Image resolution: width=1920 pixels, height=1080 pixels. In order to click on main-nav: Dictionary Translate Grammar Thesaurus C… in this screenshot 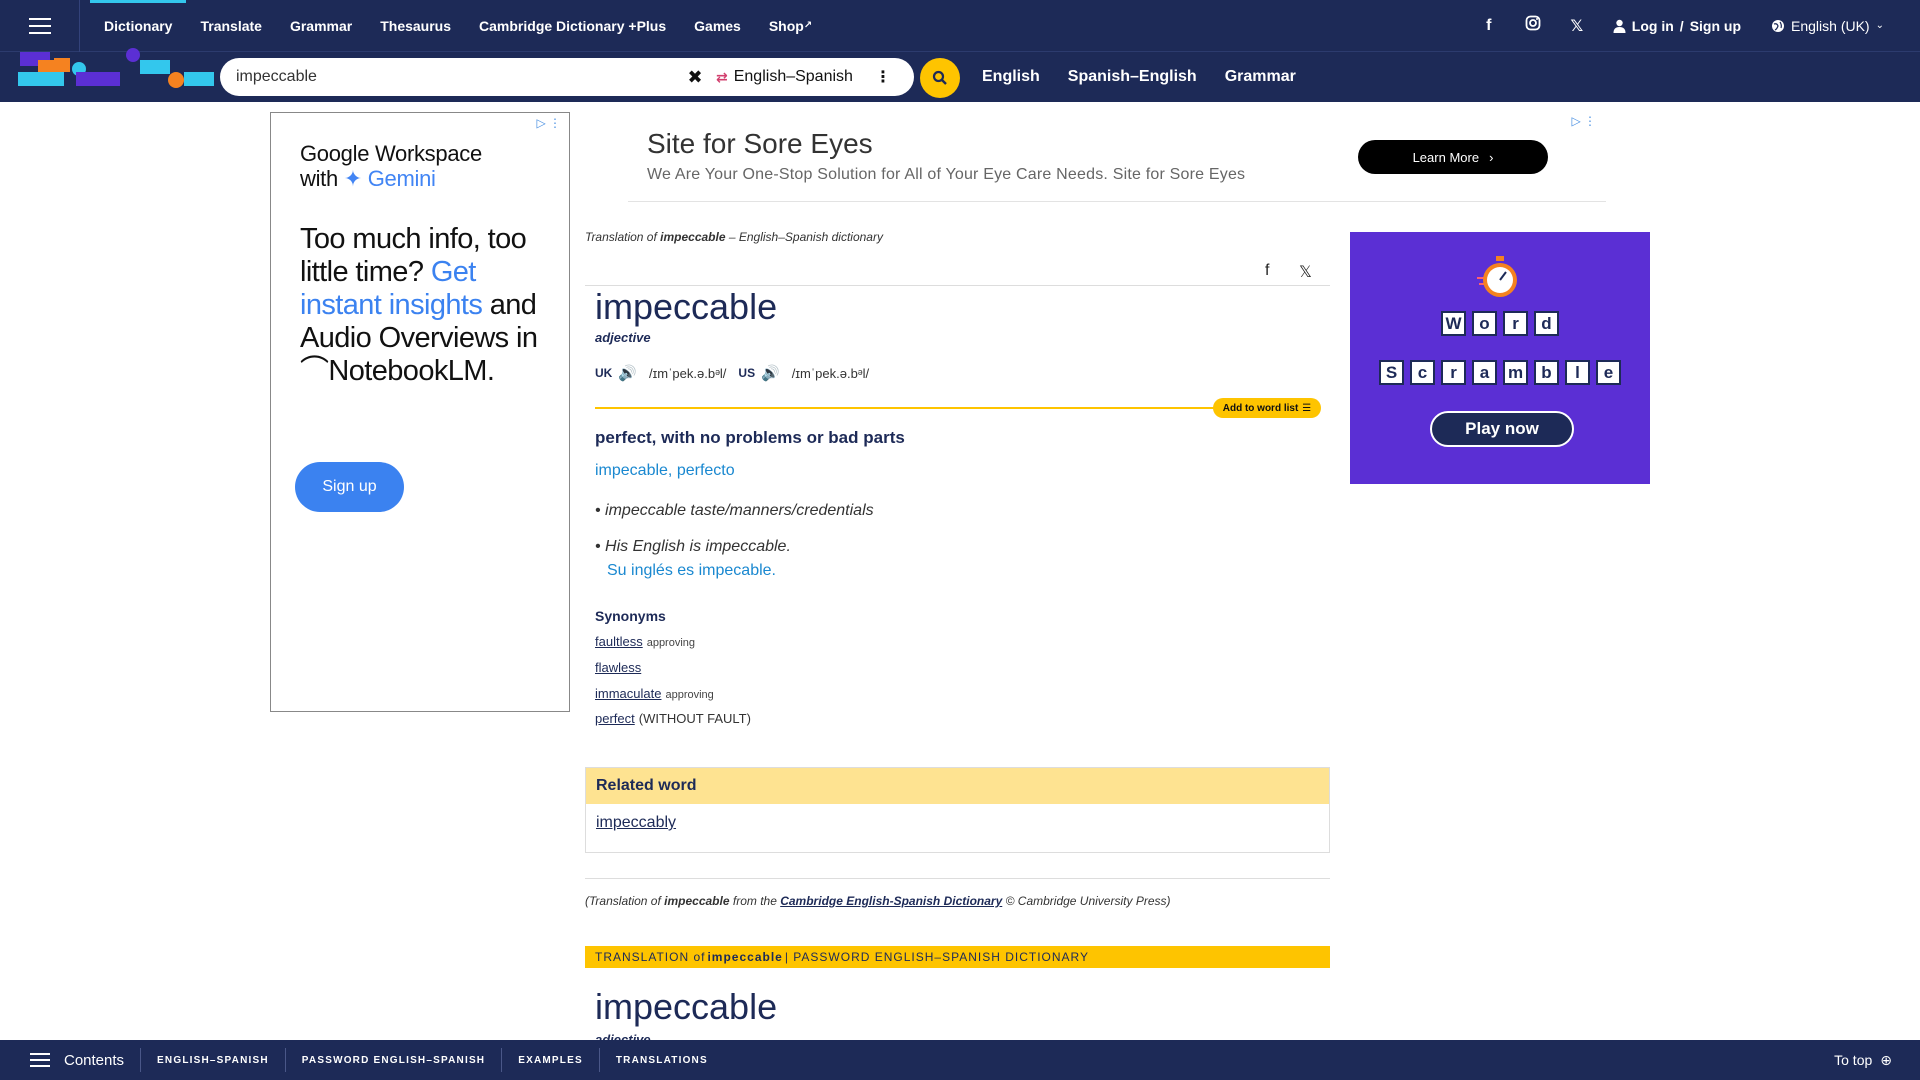, I will do `click(458, 26)`.